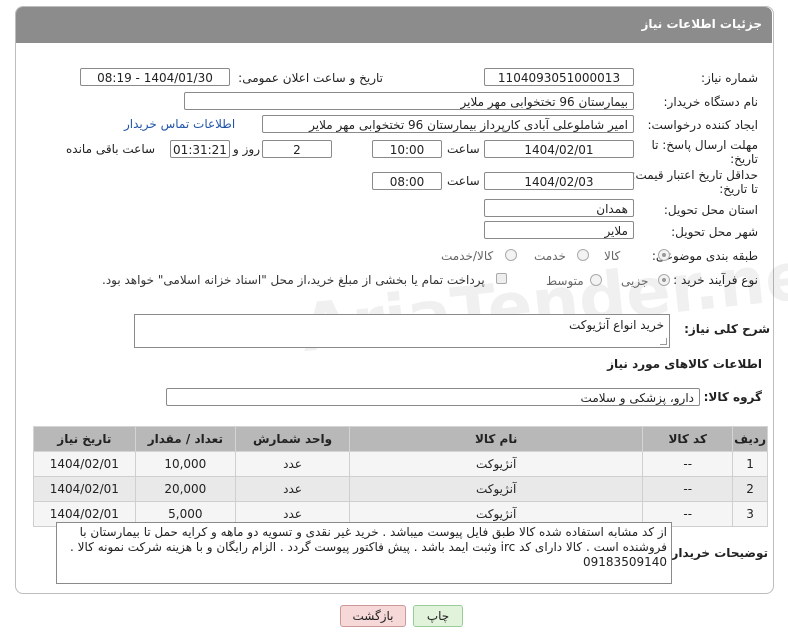  I want to click on table-row: 1 -- آنژیوکت عدد 10,000 1404/02/01, so click(400, 464).